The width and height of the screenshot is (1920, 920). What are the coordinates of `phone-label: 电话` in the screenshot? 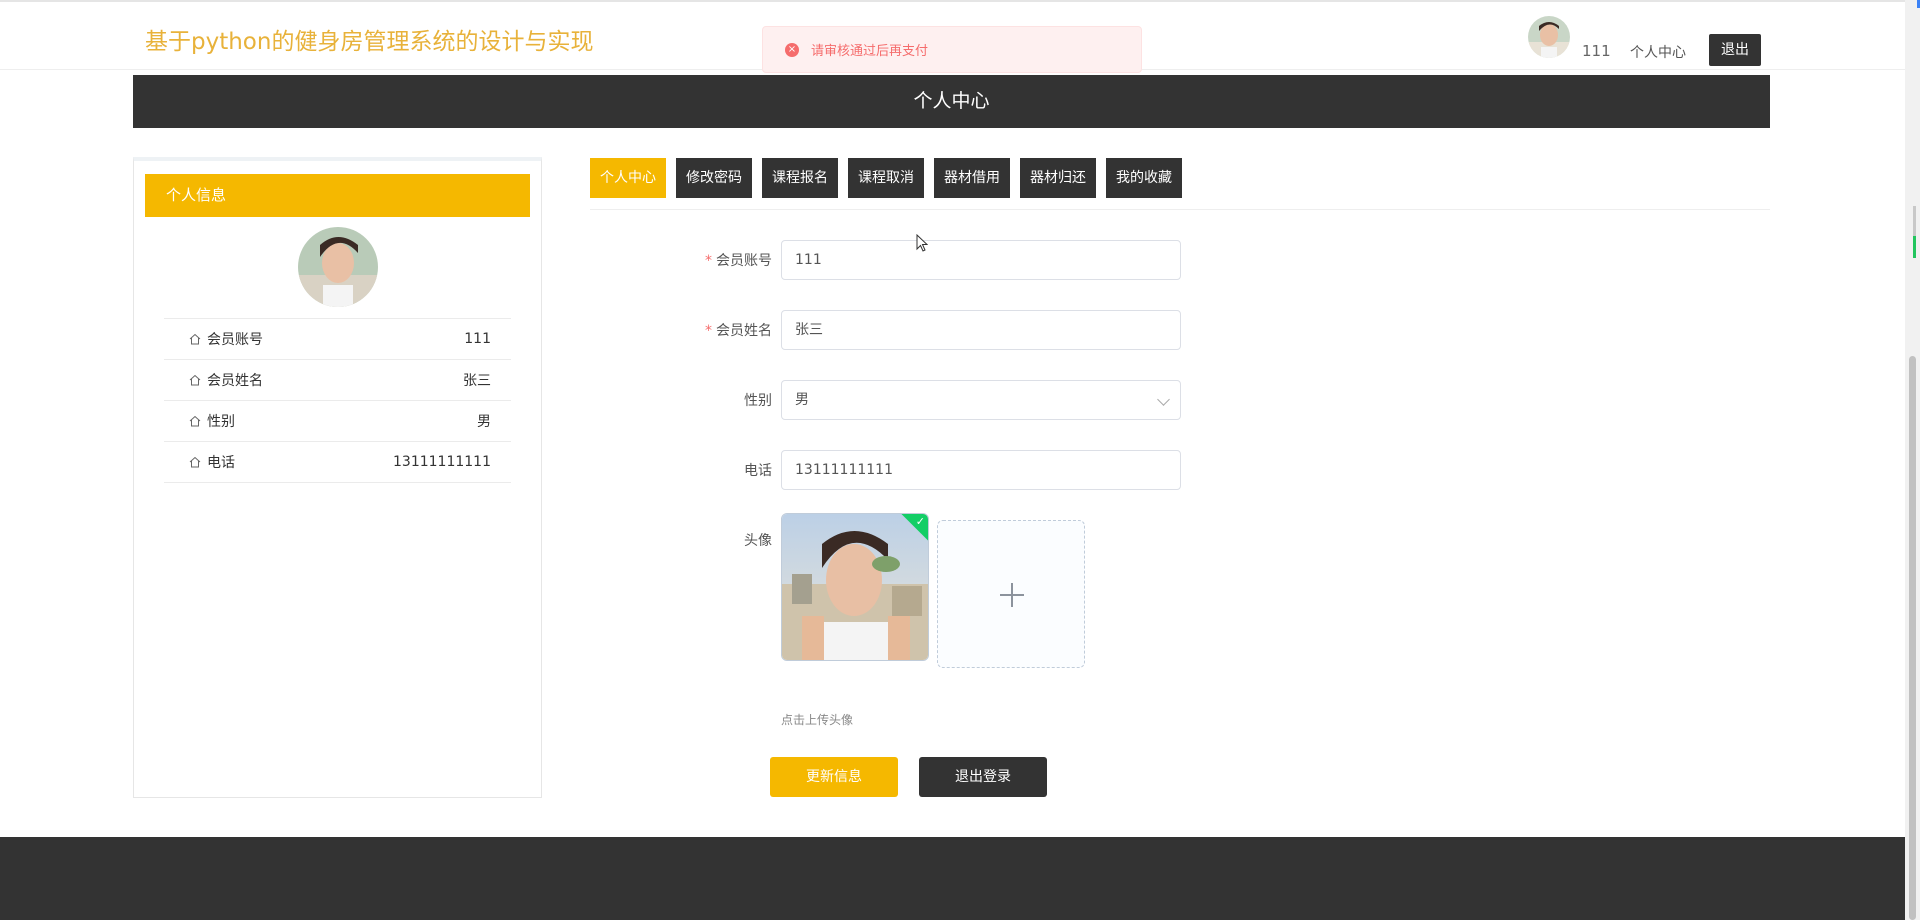 It's located at (758, 471).